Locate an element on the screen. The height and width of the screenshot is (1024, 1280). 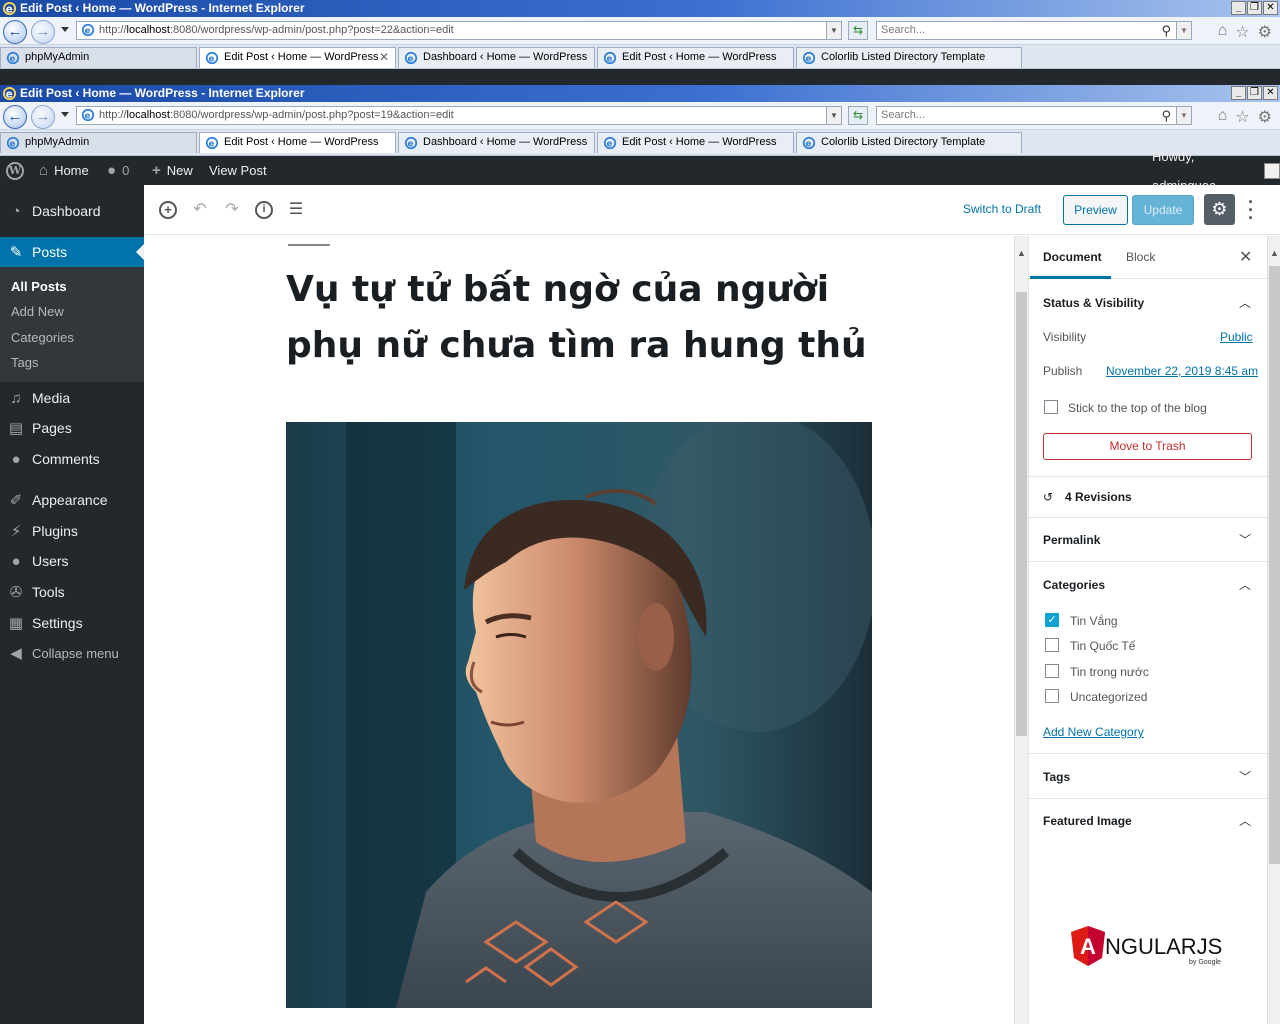
menu-posts: ✎ Posts is located at coordinates (72, 252).